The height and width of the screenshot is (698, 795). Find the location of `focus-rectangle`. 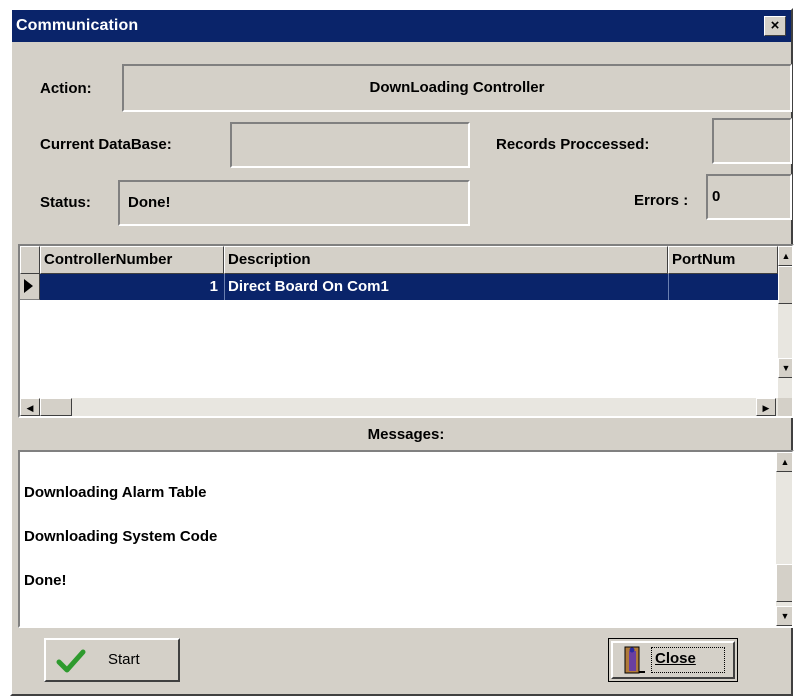

focus-rectangle is located at coordinates (688, 660).